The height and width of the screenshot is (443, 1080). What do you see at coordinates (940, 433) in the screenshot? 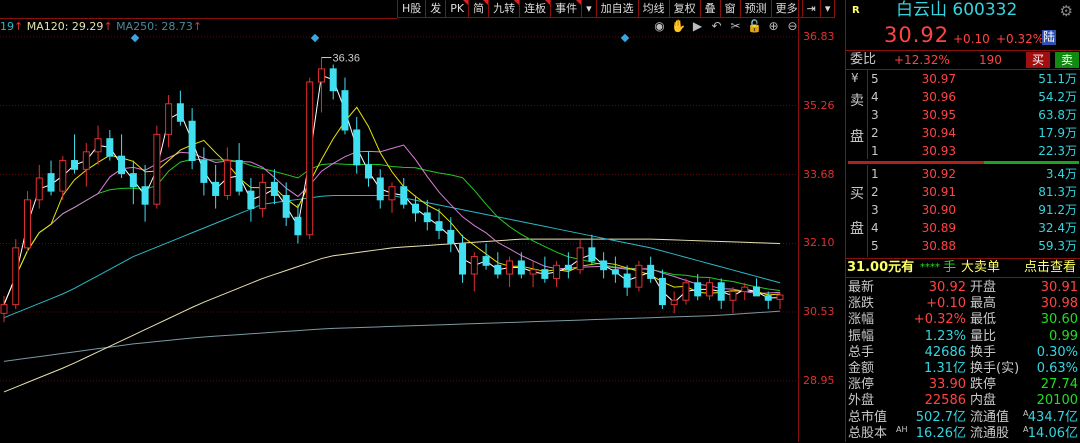
I see `stat-value: 16.26亿` at bounding box center [940, 433].